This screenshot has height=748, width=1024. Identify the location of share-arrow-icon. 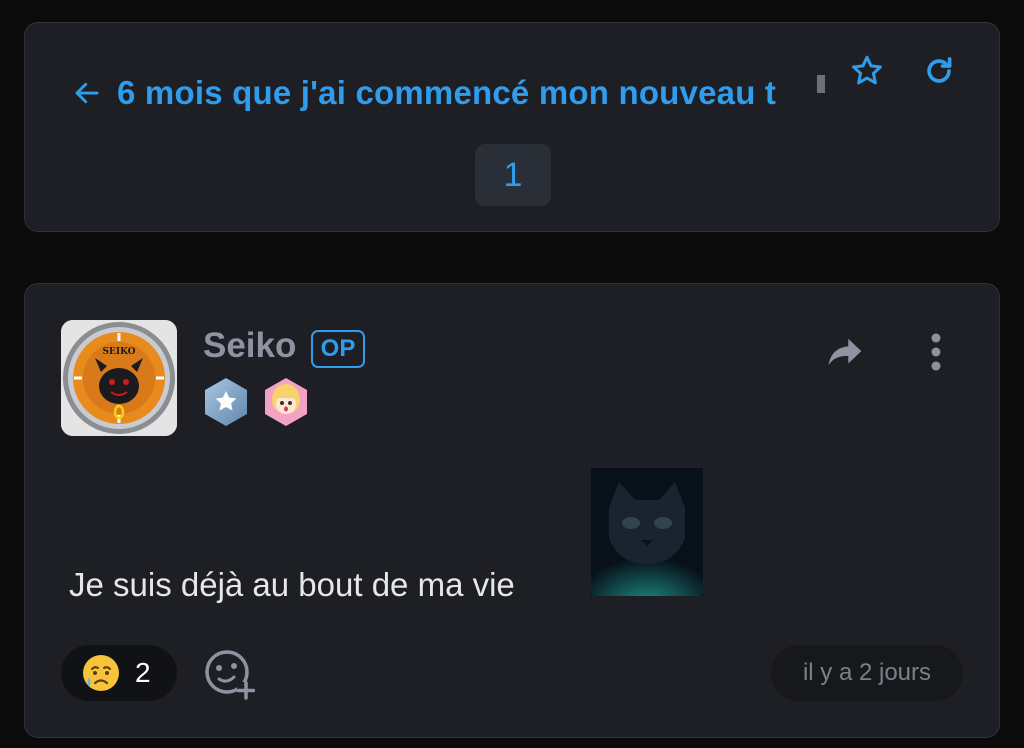
(845, 352).